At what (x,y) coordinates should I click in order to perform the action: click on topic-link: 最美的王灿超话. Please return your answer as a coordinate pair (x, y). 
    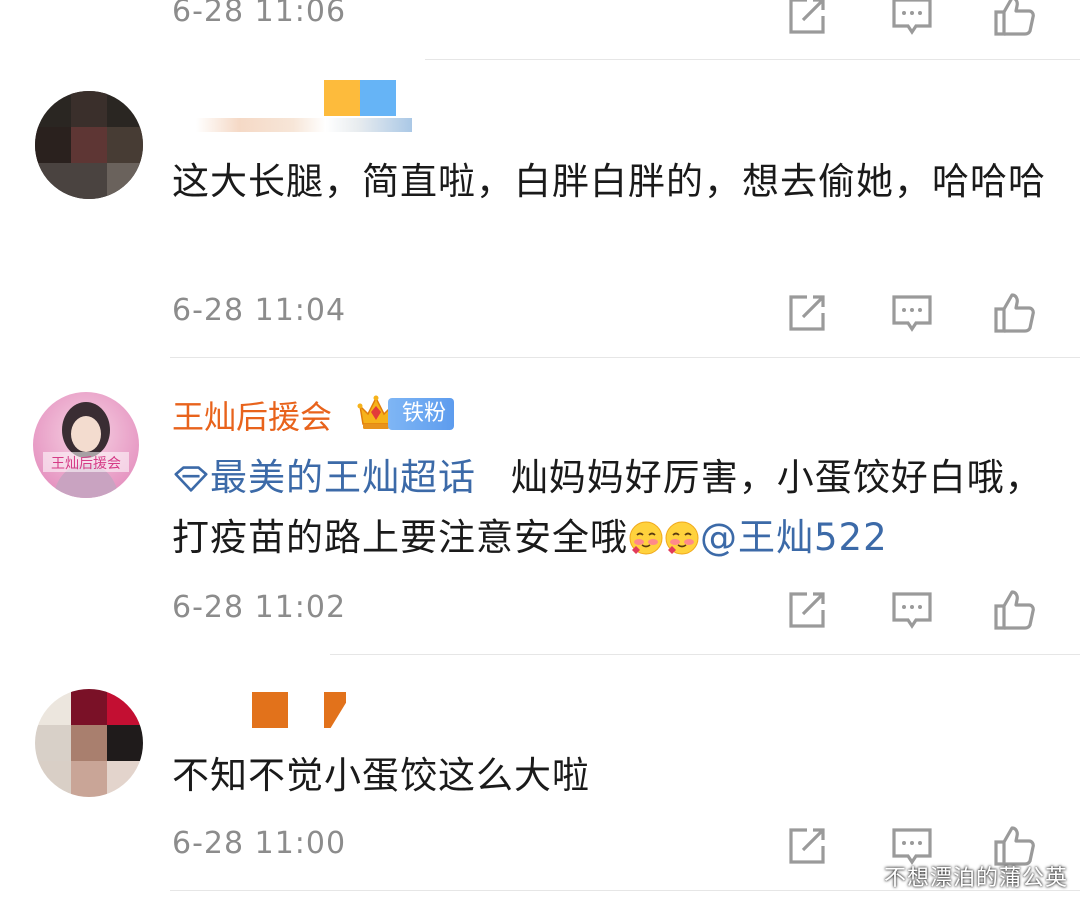
    Looking at the image, I should click on (324, 477).